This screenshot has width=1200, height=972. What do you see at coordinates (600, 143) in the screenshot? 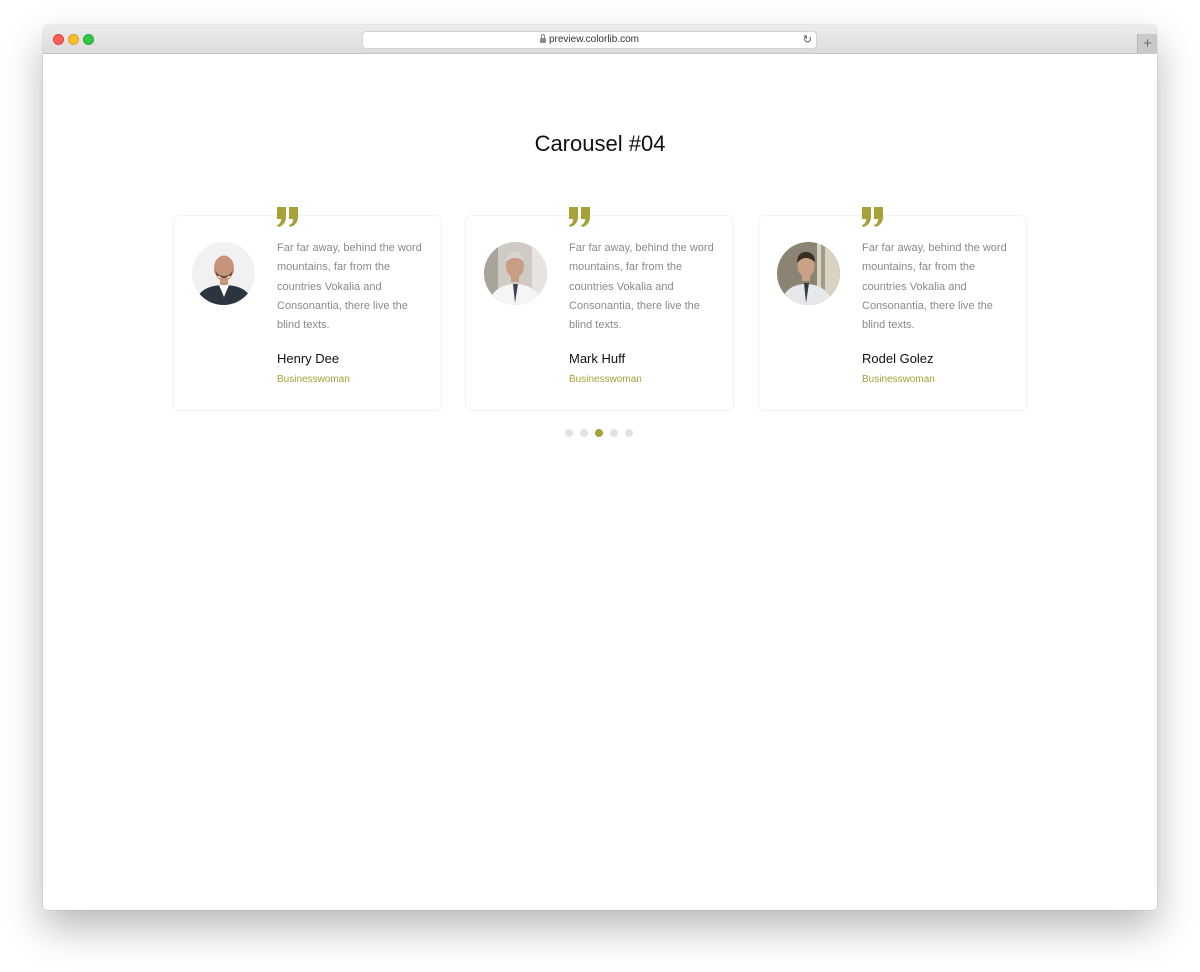
I see `page-title: Carousel #04` at bounding box center [600, 143].